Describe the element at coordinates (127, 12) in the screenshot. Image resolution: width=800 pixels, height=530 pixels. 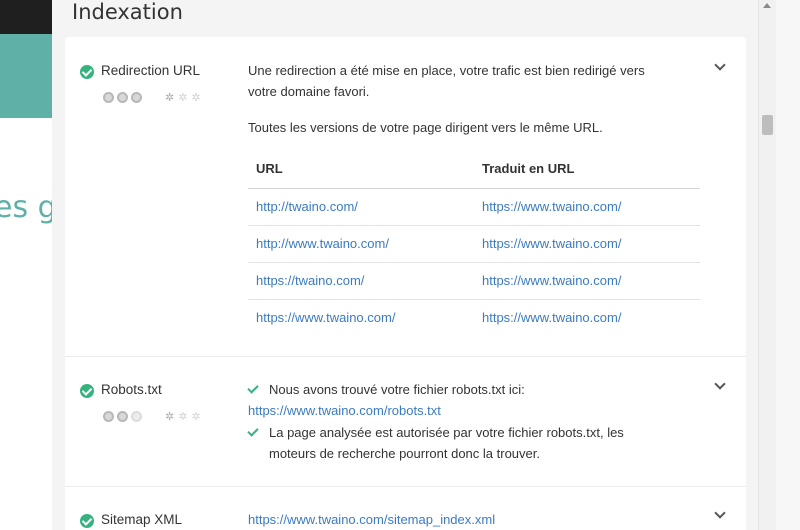
I see `modal-title: Indexation` at that location.